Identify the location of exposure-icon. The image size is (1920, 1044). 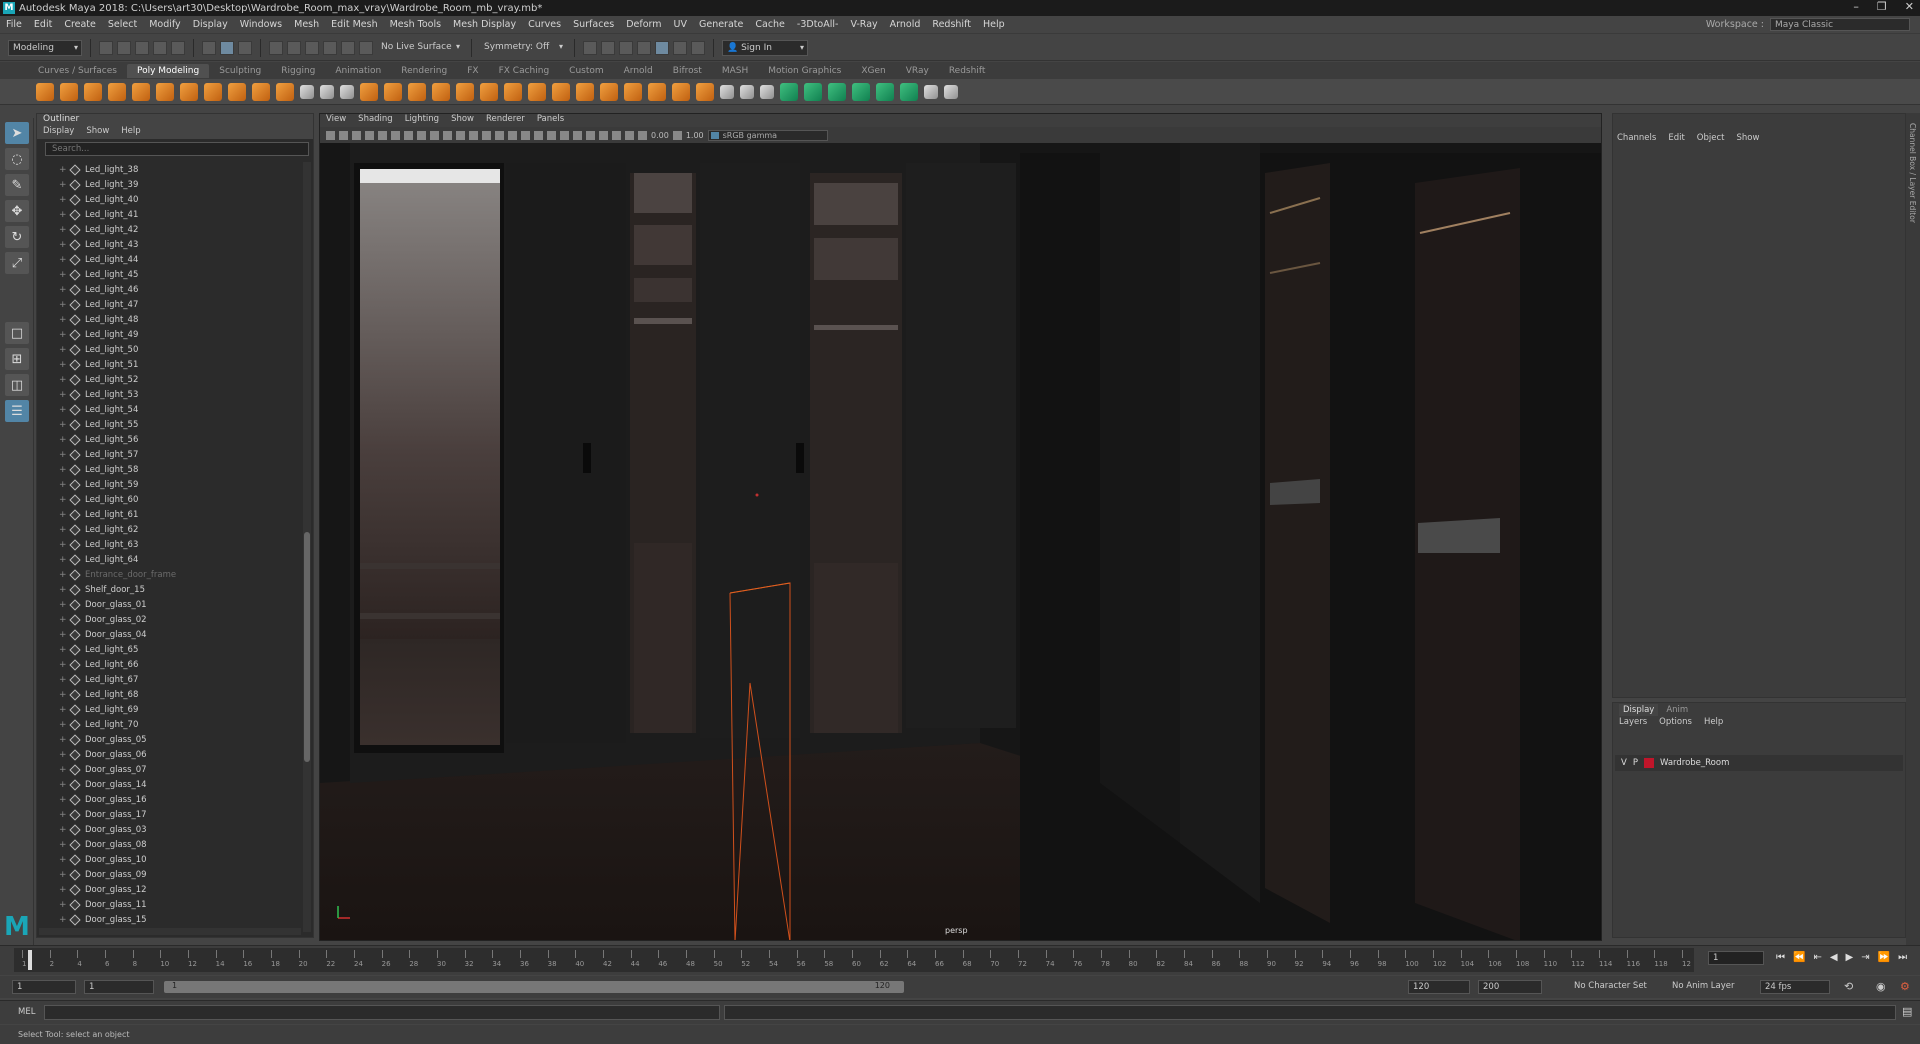
(642, 135).